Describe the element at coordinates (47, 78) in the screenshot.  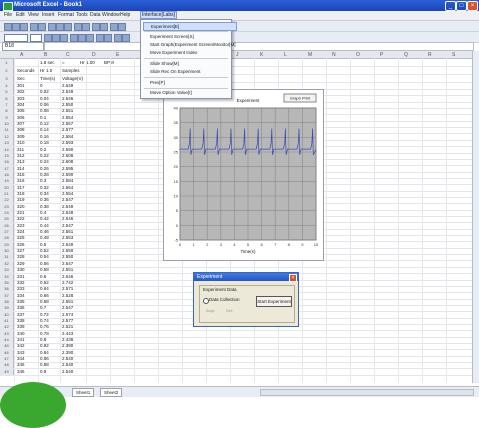
I see `cell: Time(s)` at that location.